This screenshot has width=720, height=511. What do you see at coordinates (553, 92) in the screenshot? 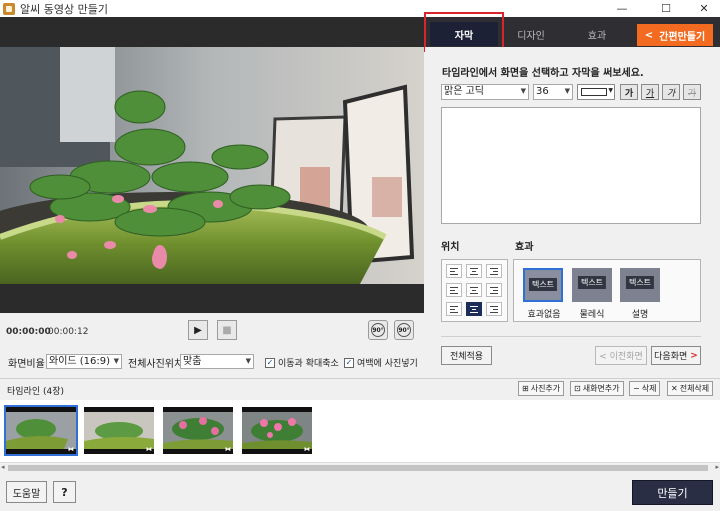
I see `font-size-select: 36 ▼` at bounding box center [553, 92].